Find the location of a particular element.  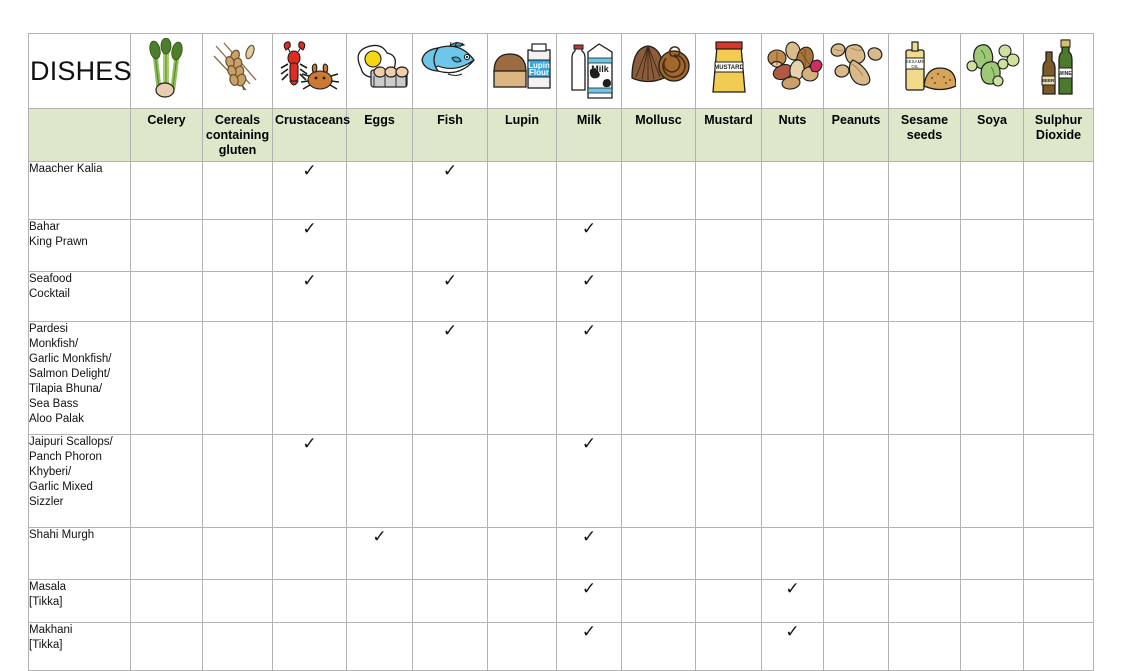

allergen-cell-eggs: ✓ is located at coordinates (379, 553).